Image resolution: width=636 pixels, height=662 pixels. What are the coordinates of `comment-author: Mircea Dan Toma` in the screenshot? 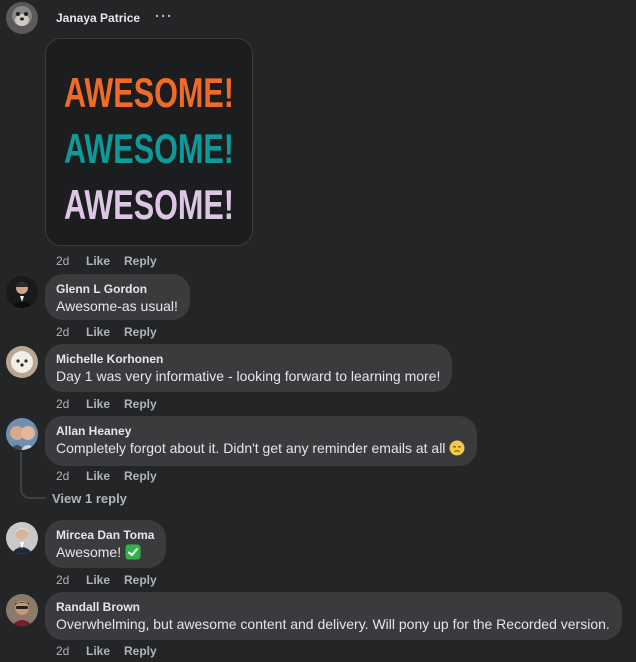 It's located at (105, 535).